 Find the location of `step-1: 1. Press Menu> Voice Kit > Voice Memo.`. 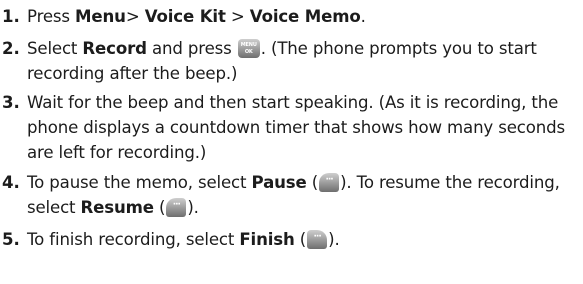

step-1: 1. Press Menu> Voice Kit > Voice Memo. is located at coordinates (291, 16).